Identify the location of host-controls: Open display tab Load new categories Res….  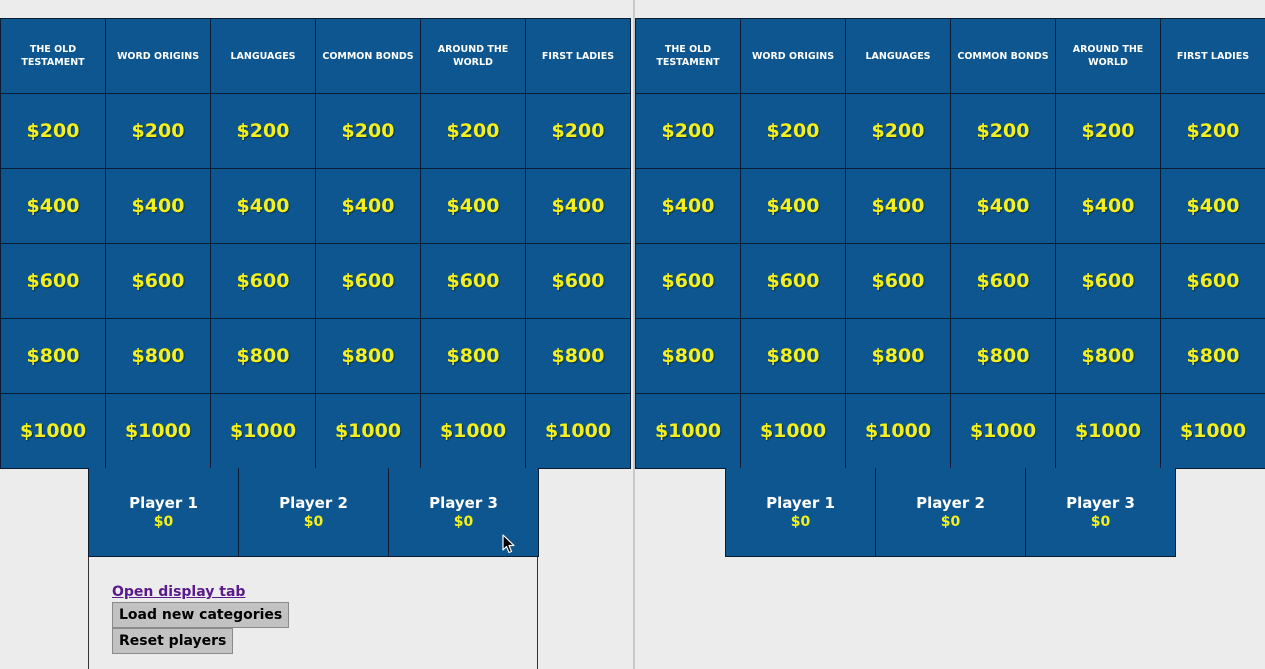
(313, 613).